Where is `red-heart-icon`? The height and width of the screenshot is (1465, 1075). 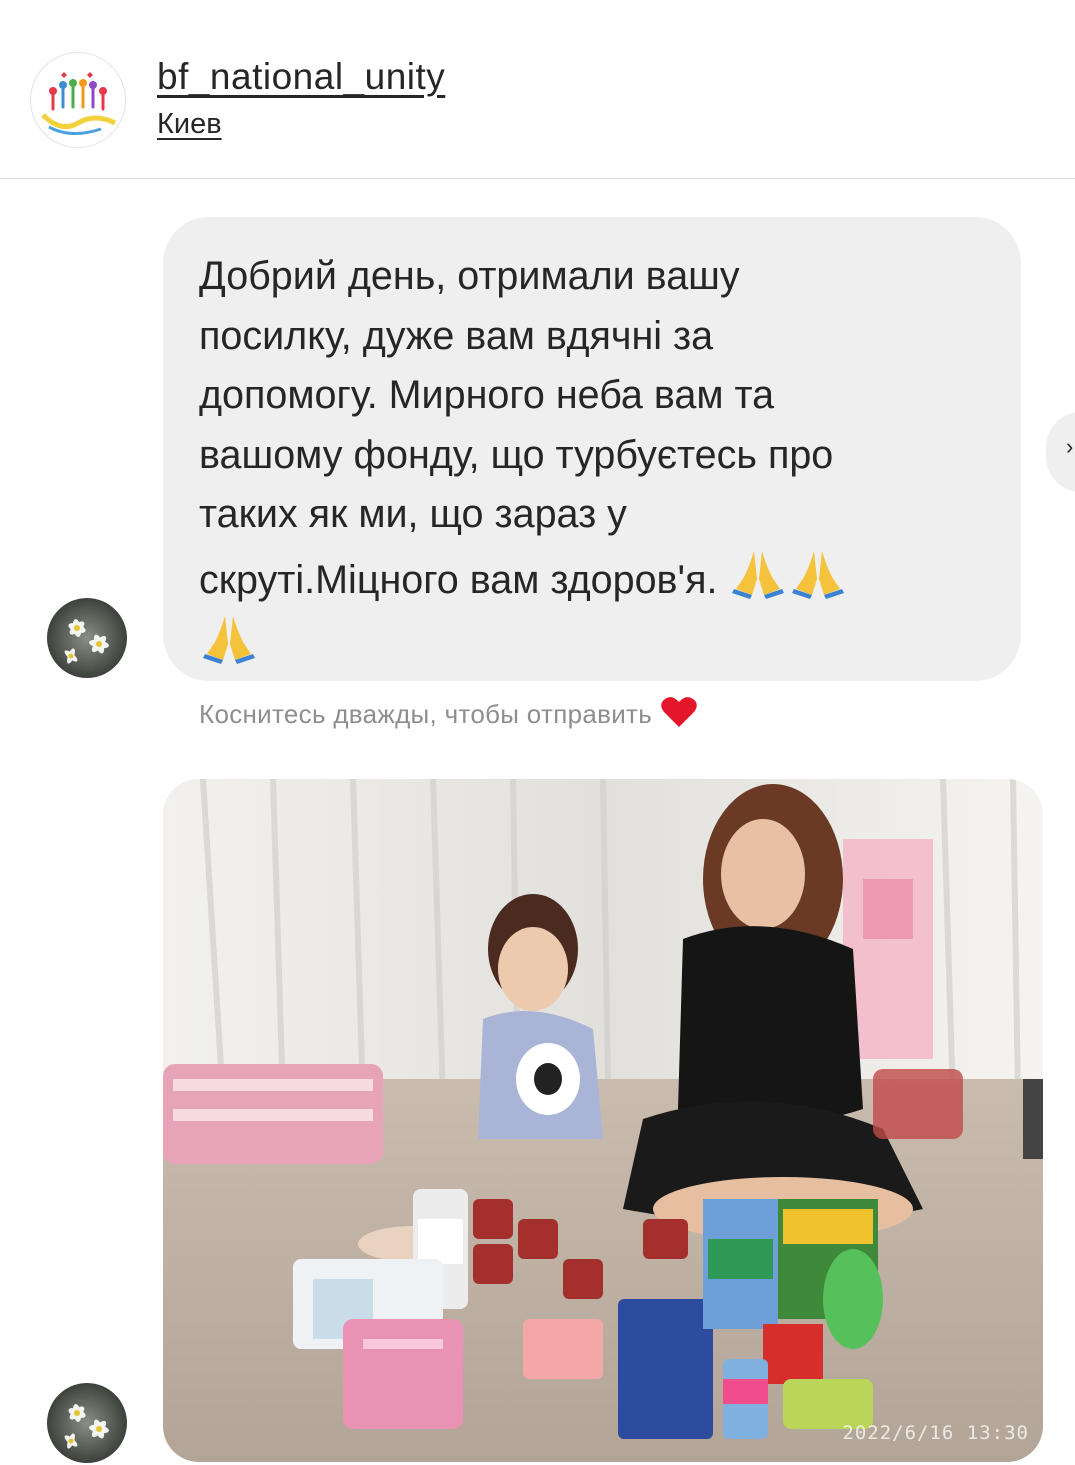 red-heart-icon is located at coordinates (679, 712).